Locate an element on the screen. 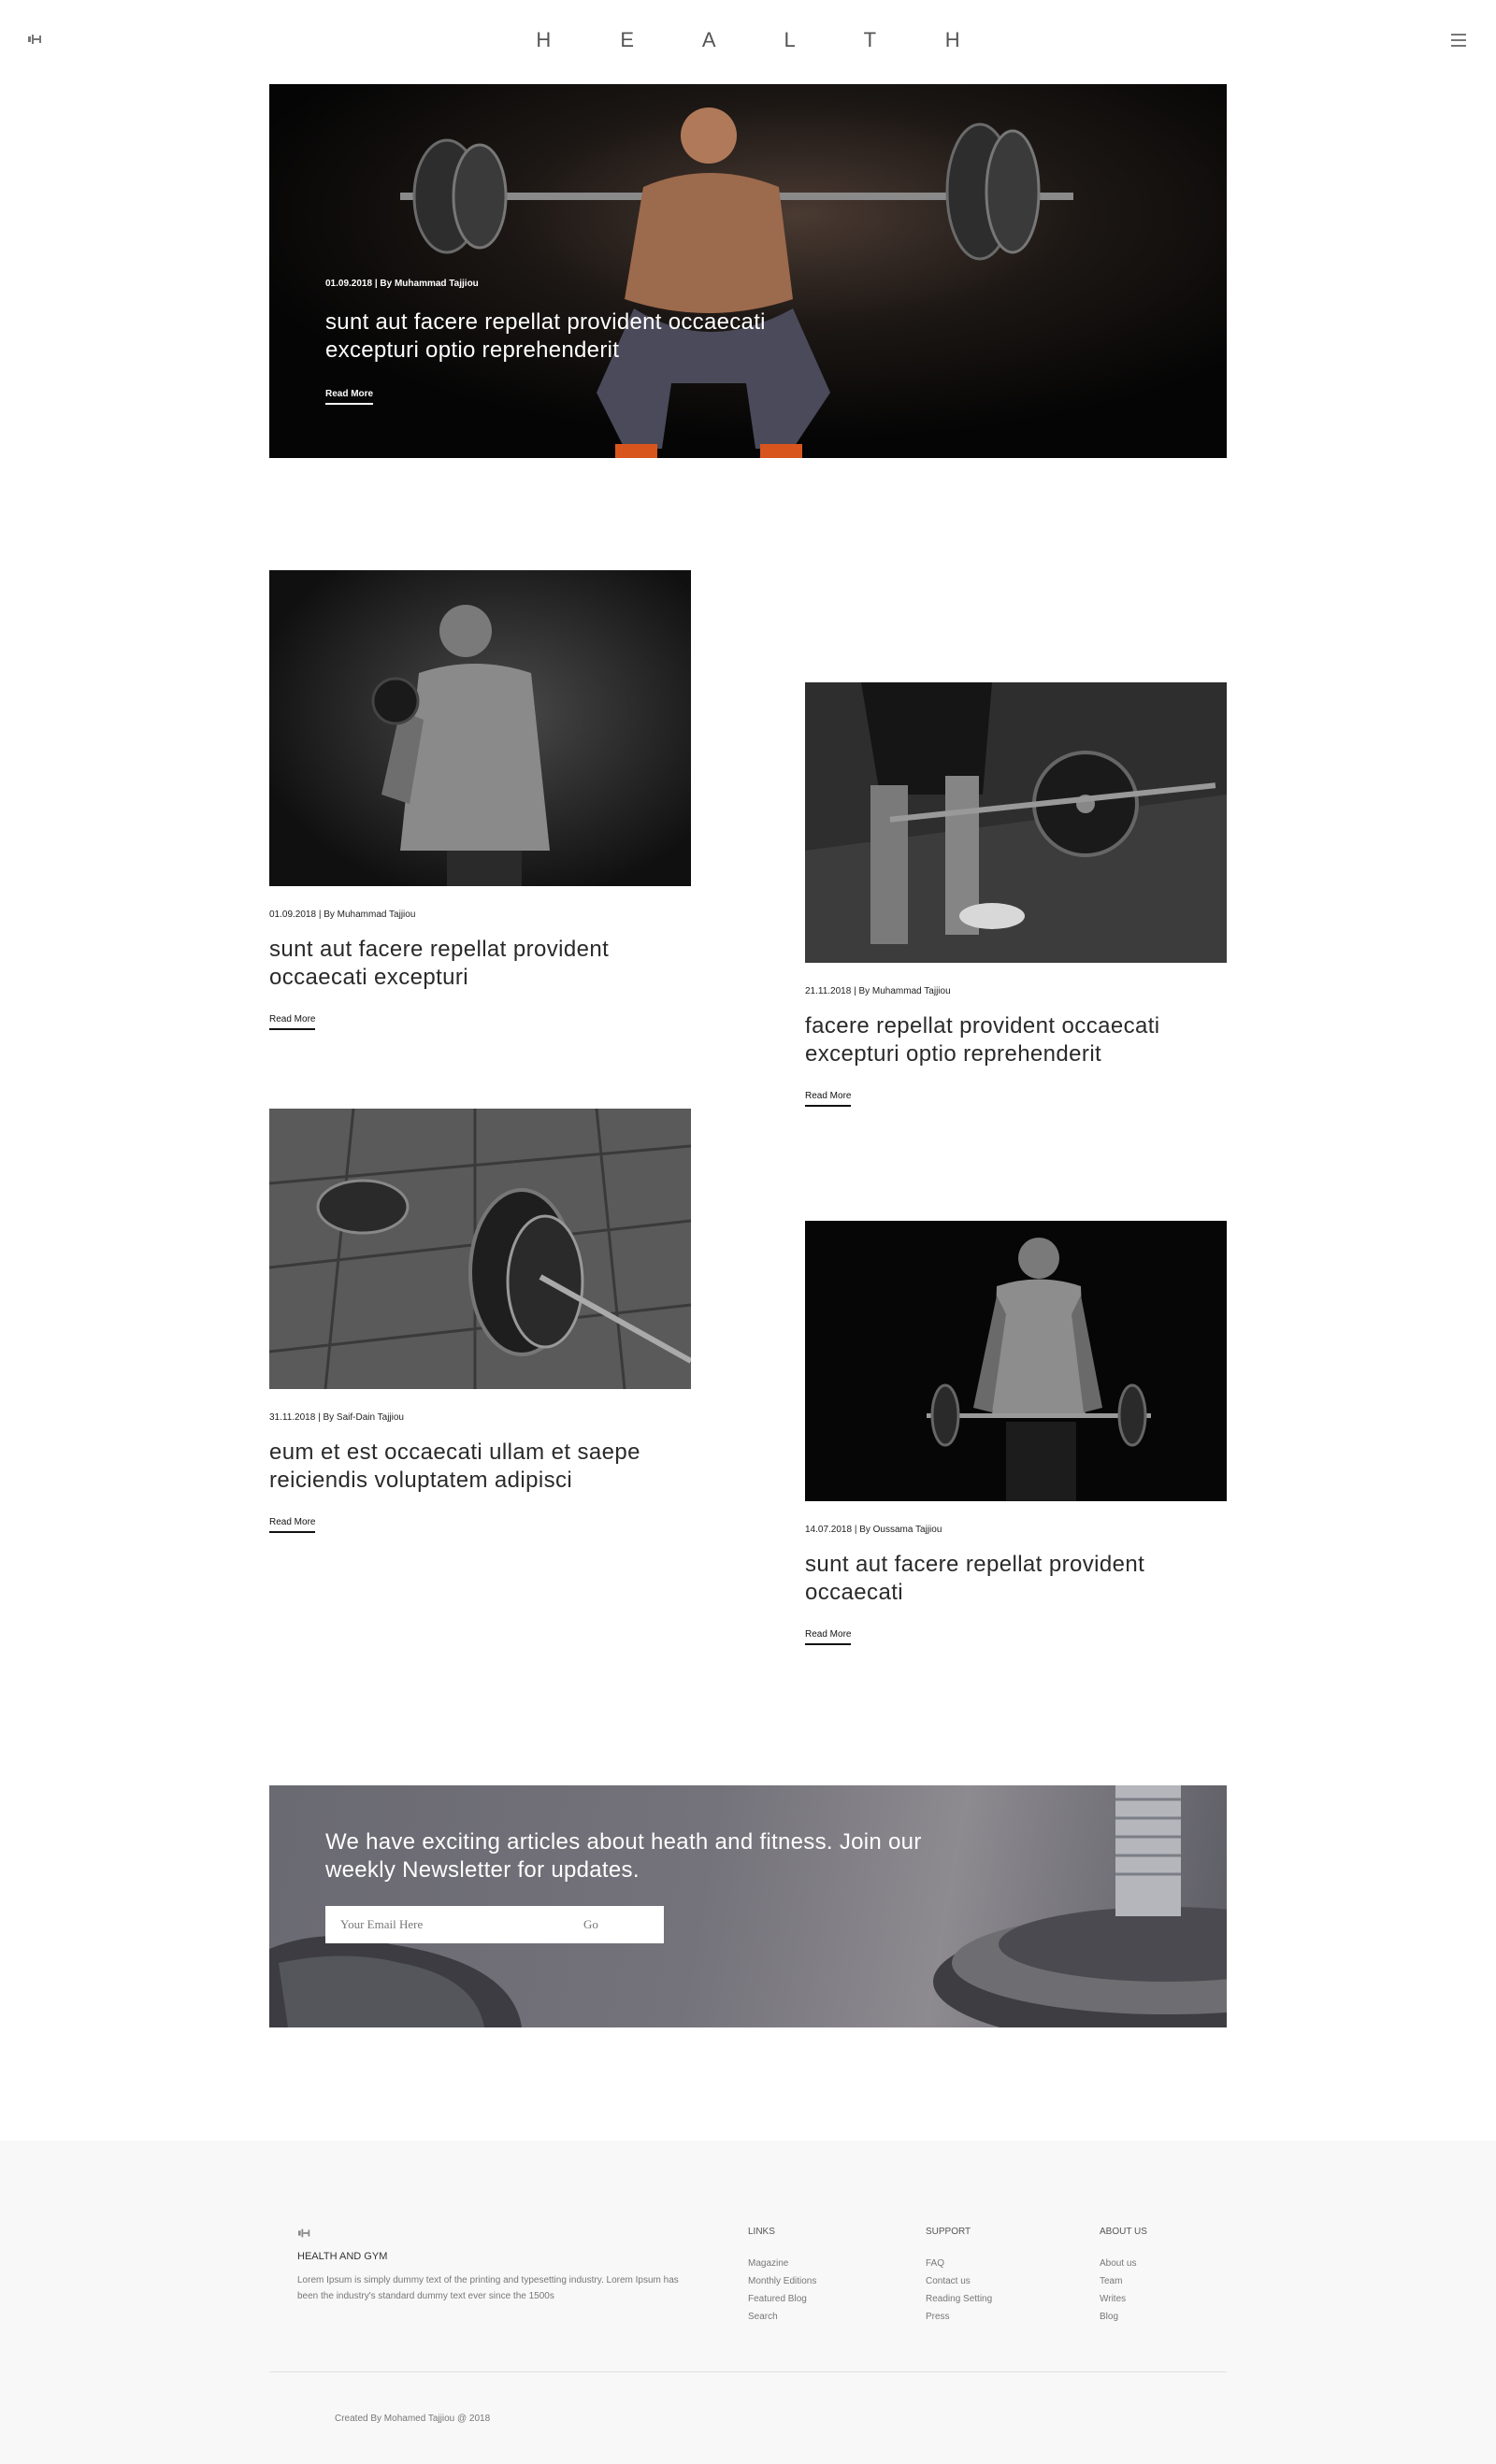 The width and height of the screenshot is (1496, 2464). footer-link-faq: FAQ is located at coordinates (959, 2263).